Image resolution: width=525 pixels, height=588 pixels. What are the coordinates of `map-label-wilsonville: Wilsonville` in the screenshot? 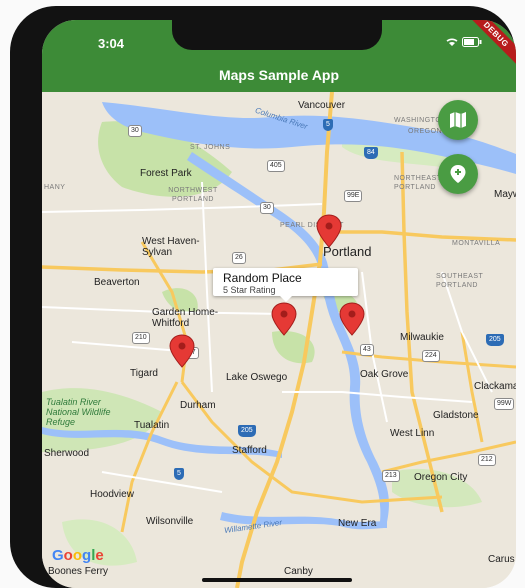 It's located at (170, 521).